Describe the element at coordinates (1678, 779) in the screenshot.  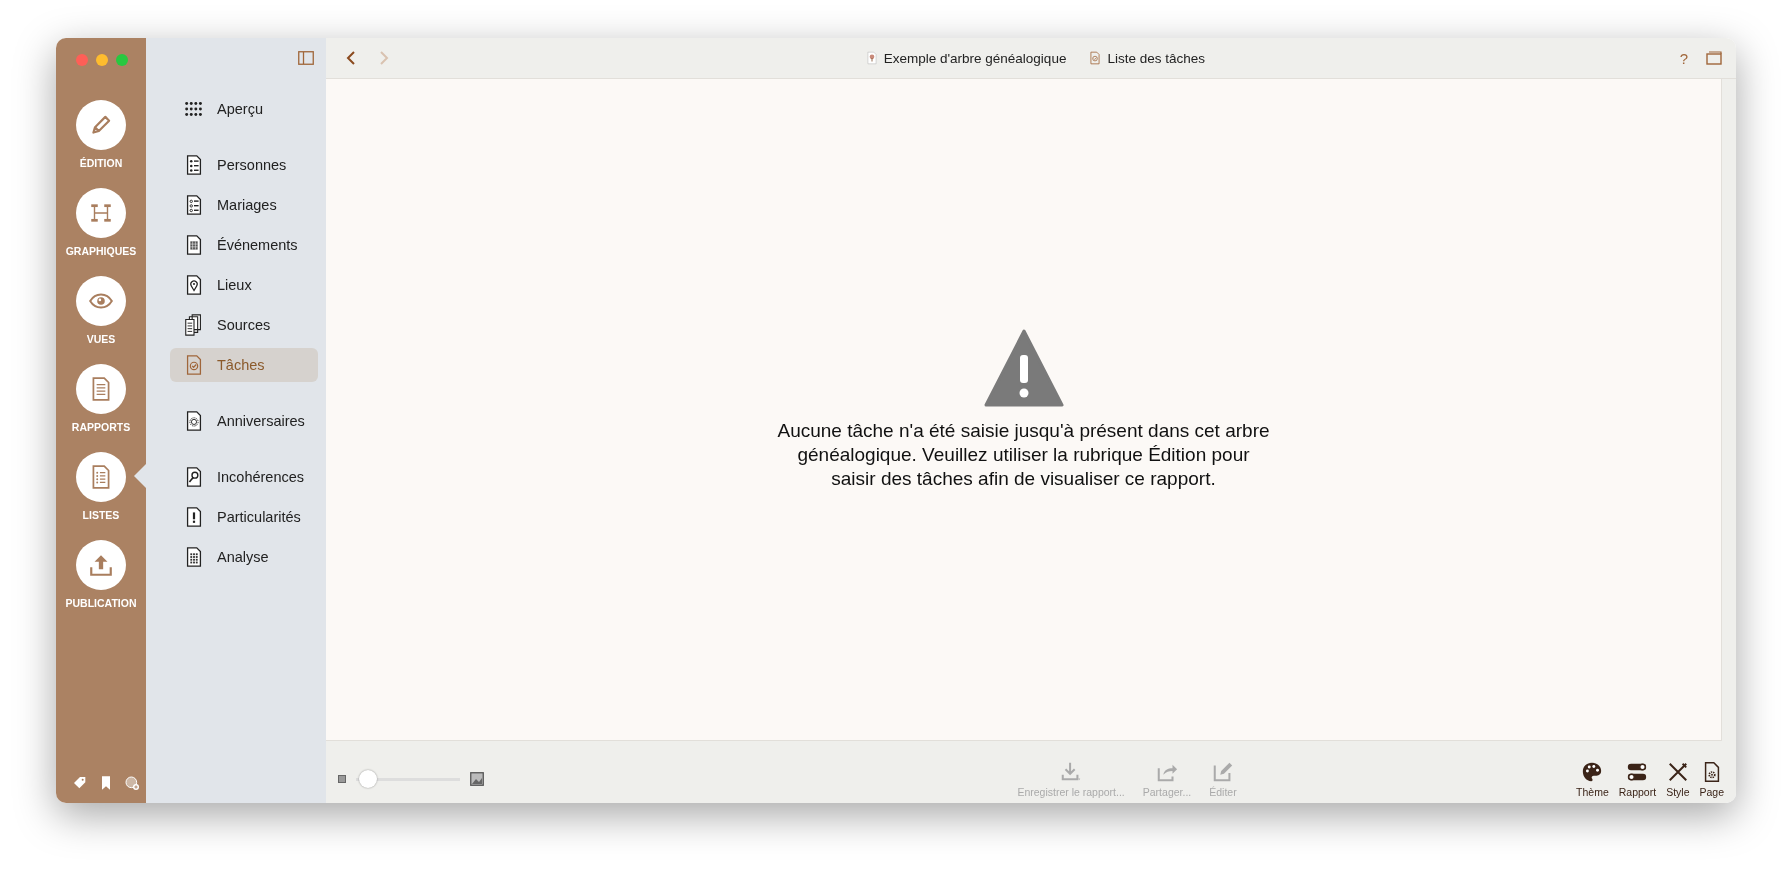
I see `toolbar-button: Style` at that location.